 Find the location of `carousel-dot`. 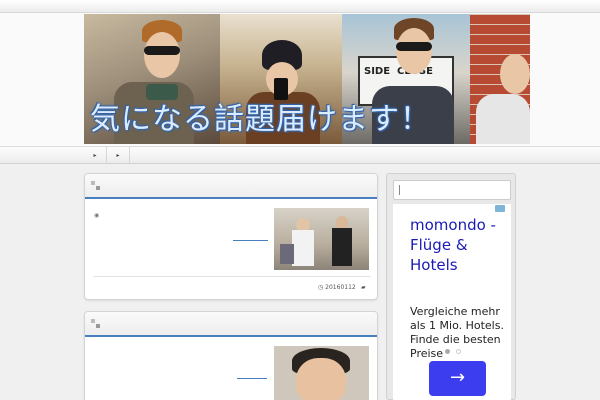

carousel-dot is located at coordinates (458, 351).